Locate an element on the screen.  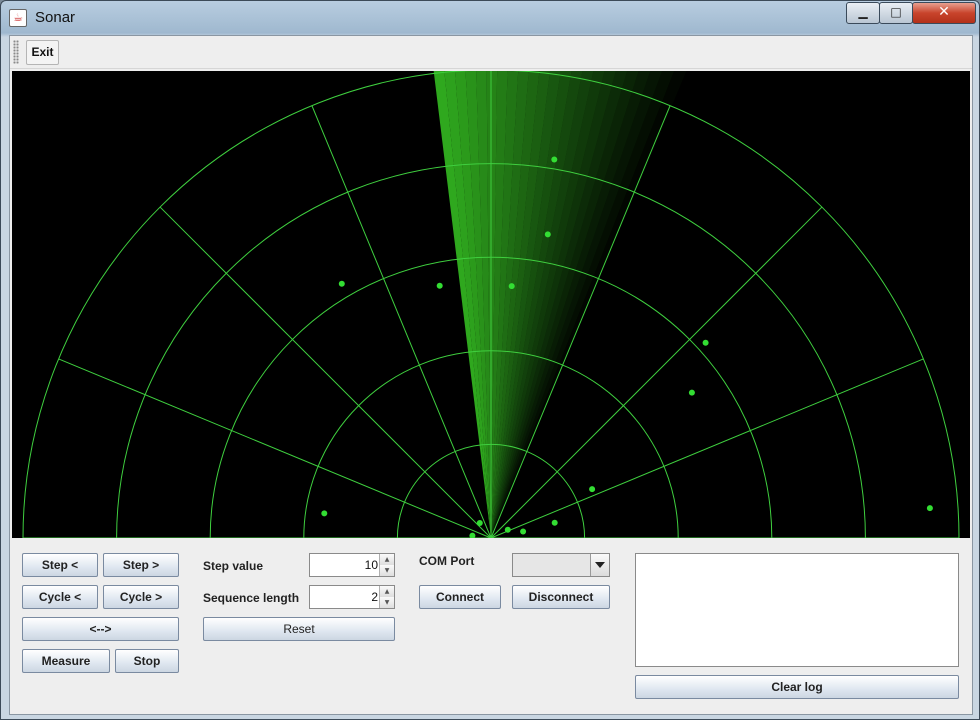
window-title: Sonar is located at coordinates (55, 17).